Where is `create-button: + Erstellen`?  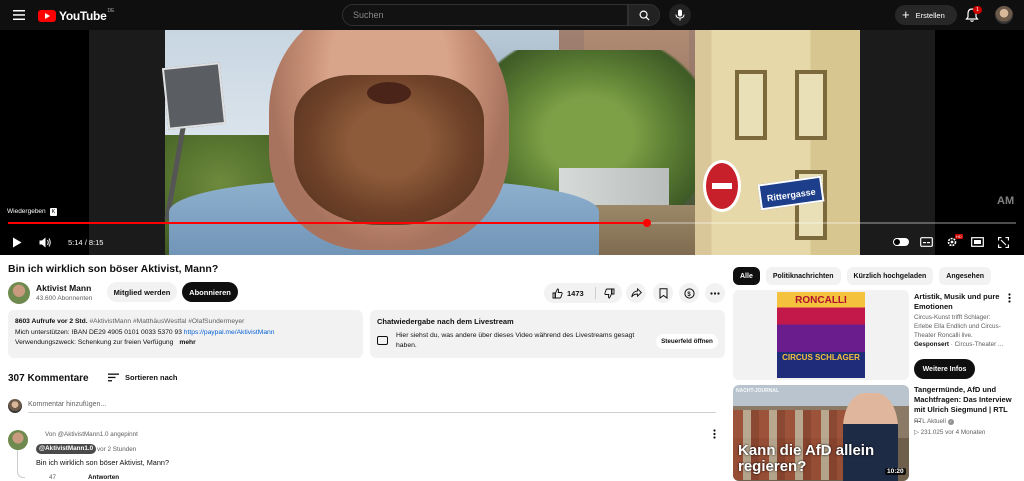
create-button: + Erstellen is located at coordinates (926, 15).